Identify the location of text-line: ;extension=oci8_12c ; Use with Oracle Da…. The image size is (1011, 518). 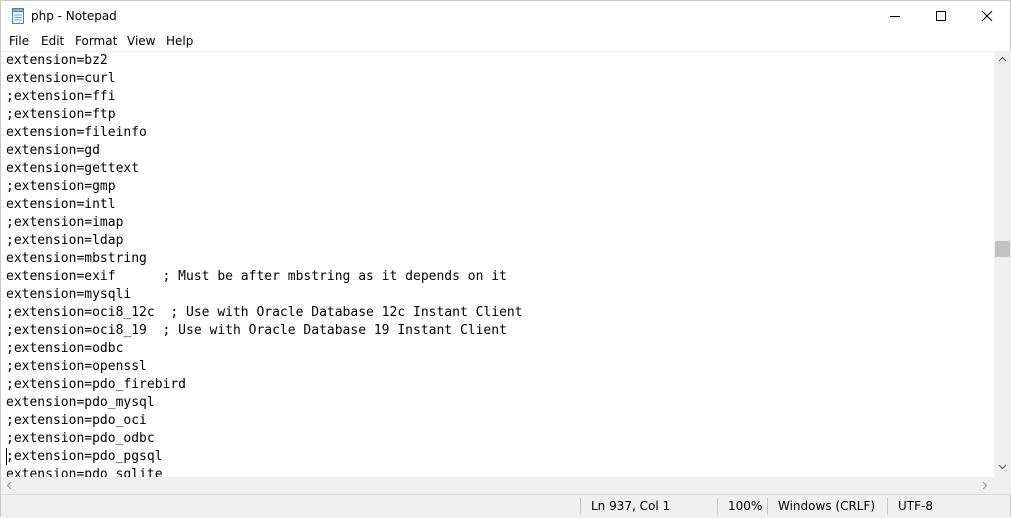
(264, 312).